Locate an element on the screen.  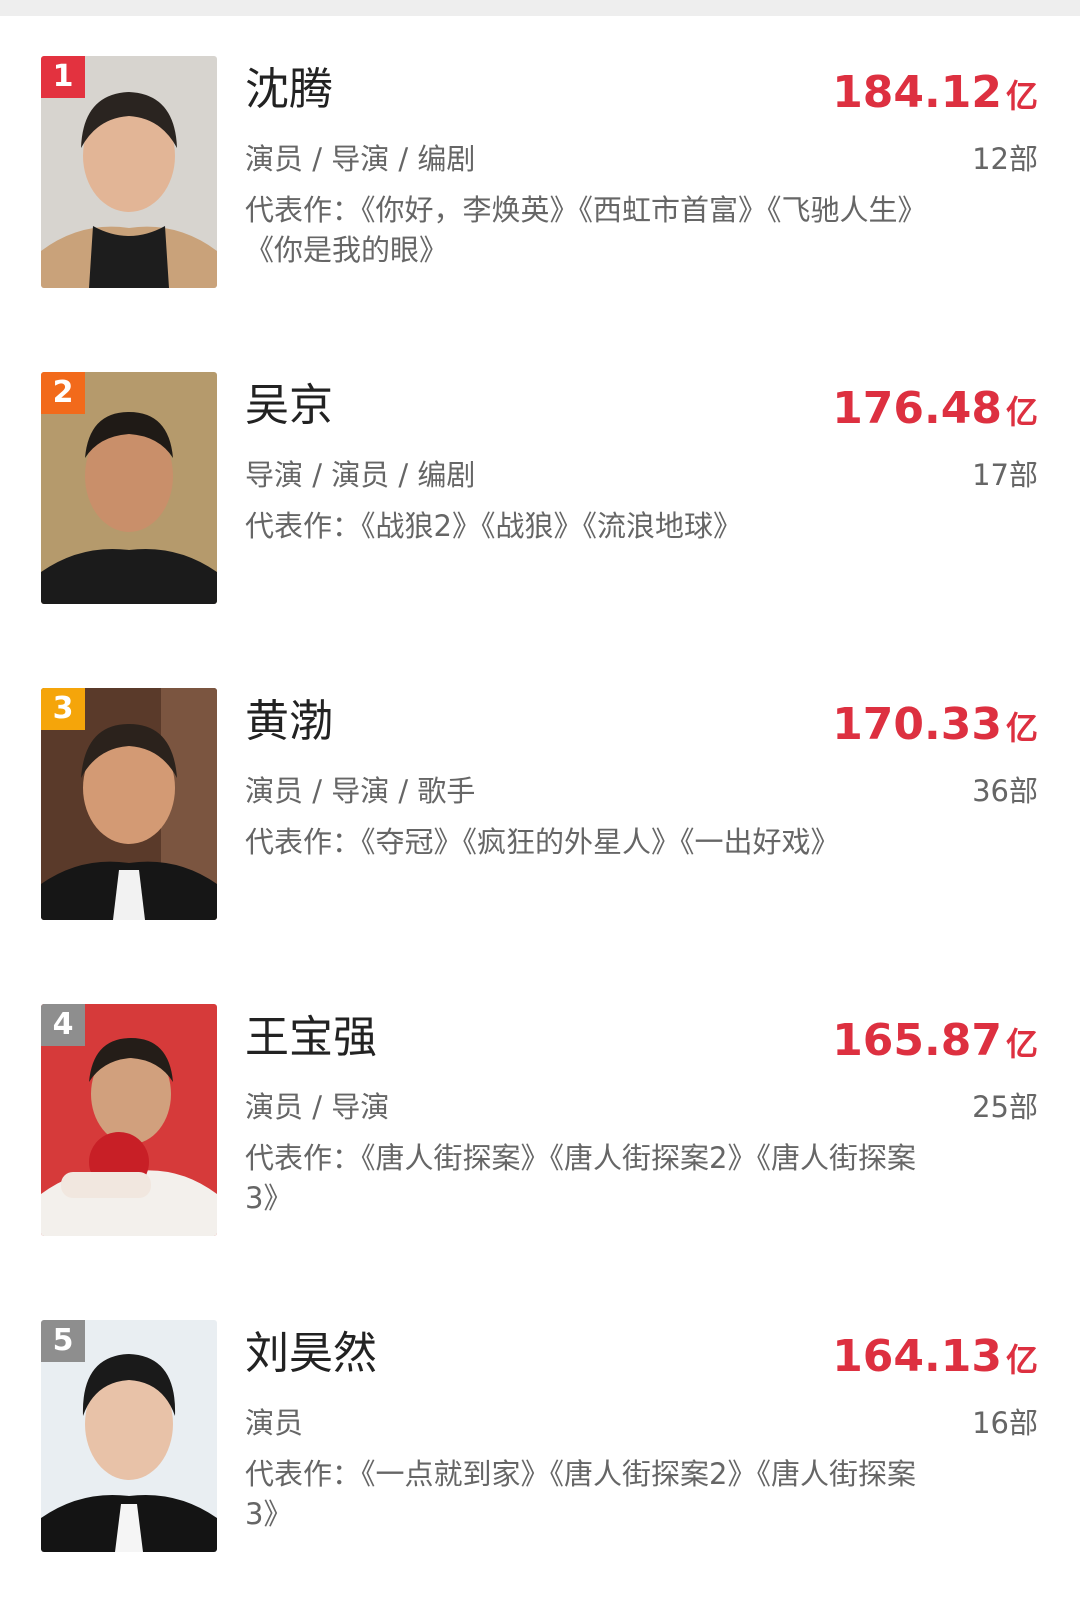
rank-badge: 1 is located at coordinates (63, 77).